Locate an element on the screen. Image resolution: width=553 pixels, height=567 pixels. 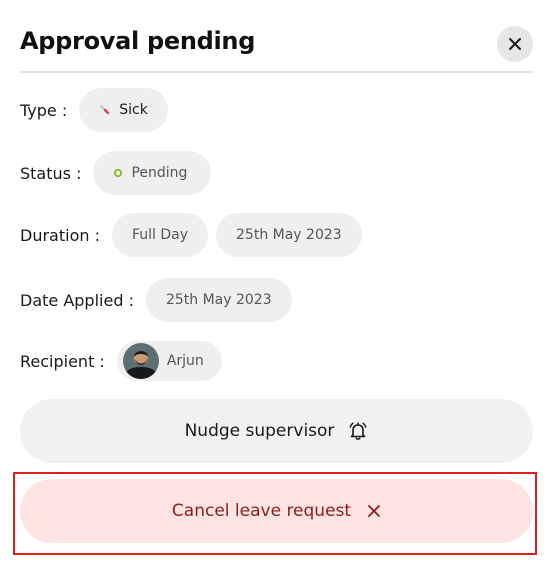
date-applied-row: Date Applied : 25th May 2023 is located at coordinates (156, 300).